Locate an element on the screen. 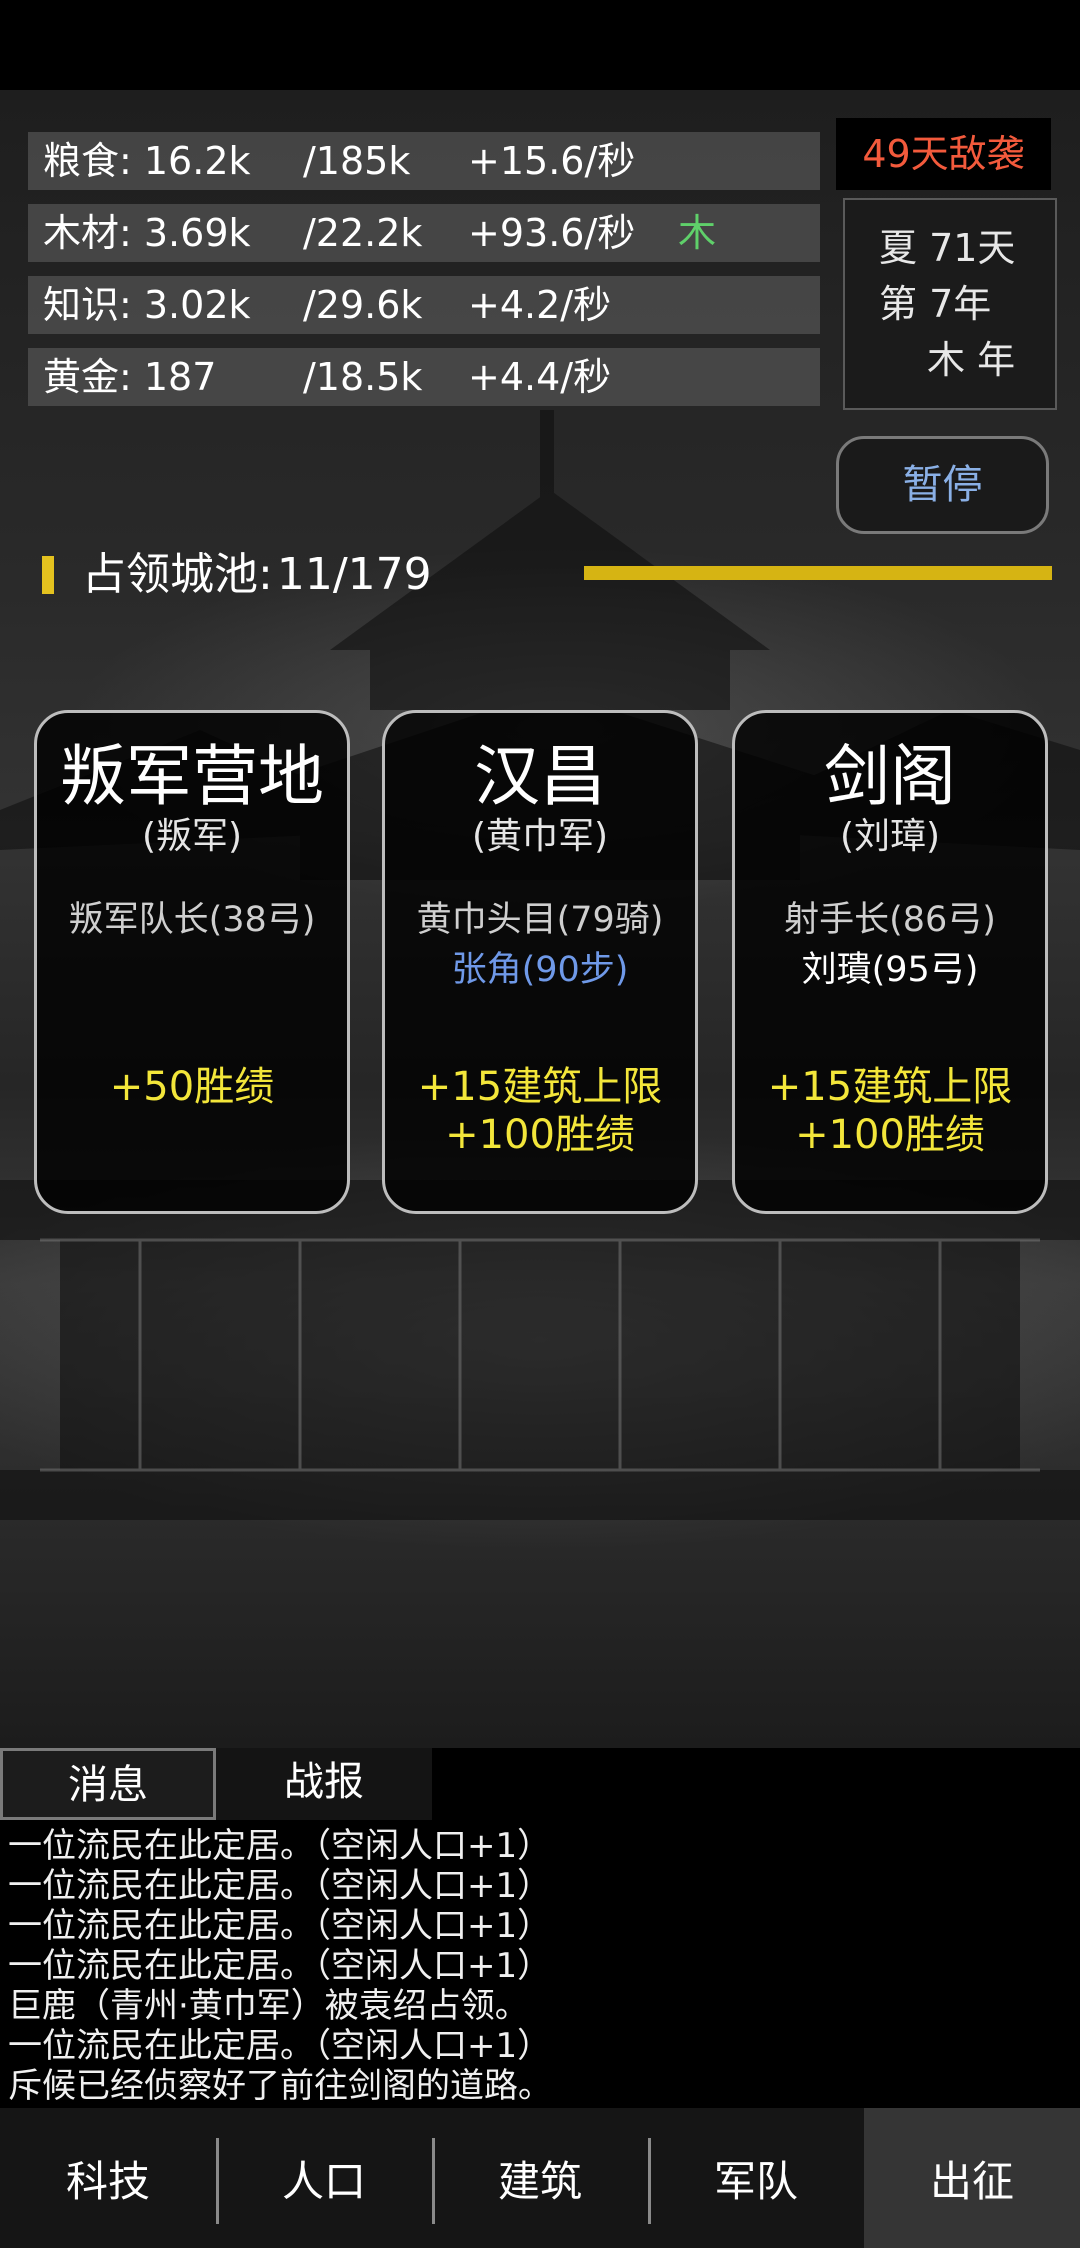 This screenshot has width=1080, height=2248. resource-capacity: /185k is located at coordinates (357, 161).